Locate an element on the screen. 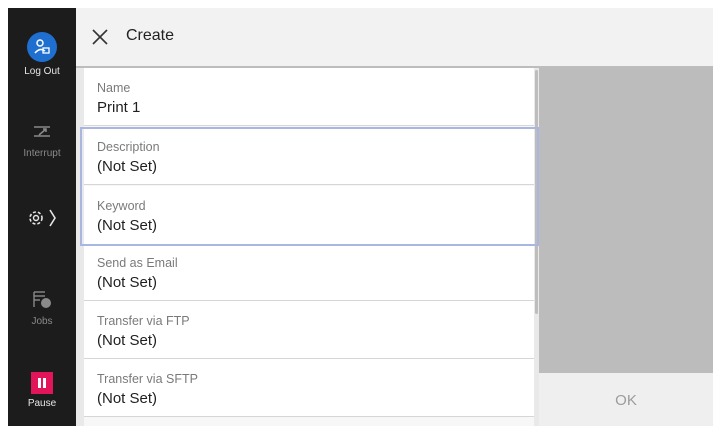 This screenshot has height=426, width=713. scroll-thumb is located at coordinates (536, 192).